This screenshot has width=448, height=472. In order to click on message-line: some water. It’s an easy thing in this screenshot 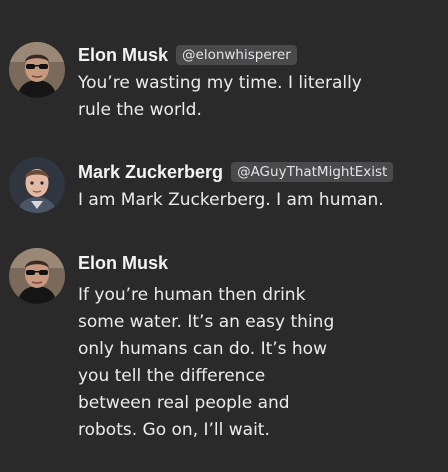, I will do `click(206, 322)`.